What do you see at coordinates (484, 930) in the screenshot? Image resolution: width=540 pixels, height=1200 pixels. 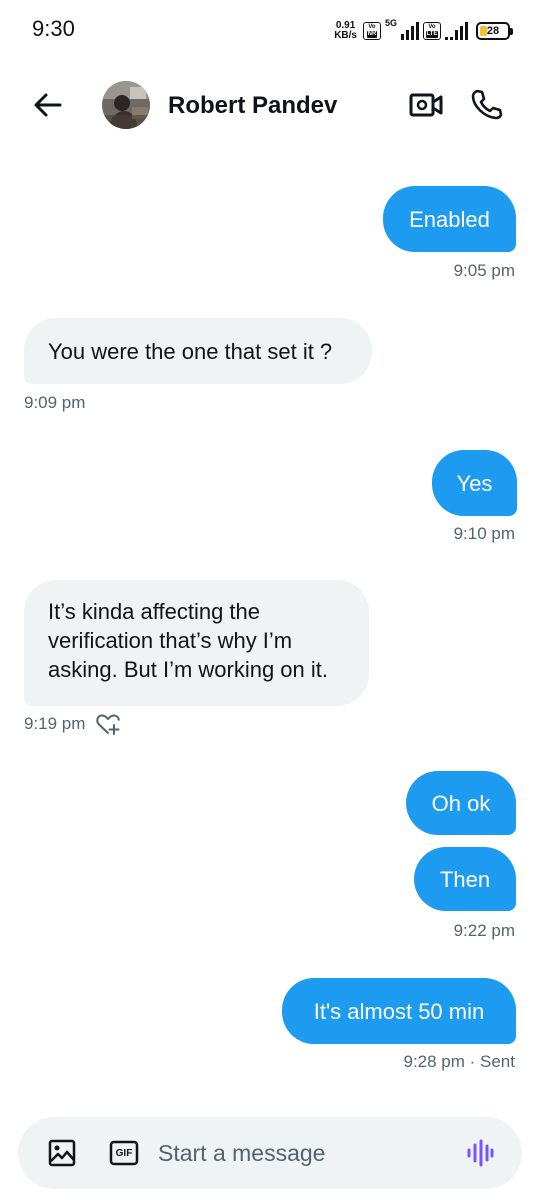 I see `message-timestamp: 9:22 pm` at bounding box center [484, 930].